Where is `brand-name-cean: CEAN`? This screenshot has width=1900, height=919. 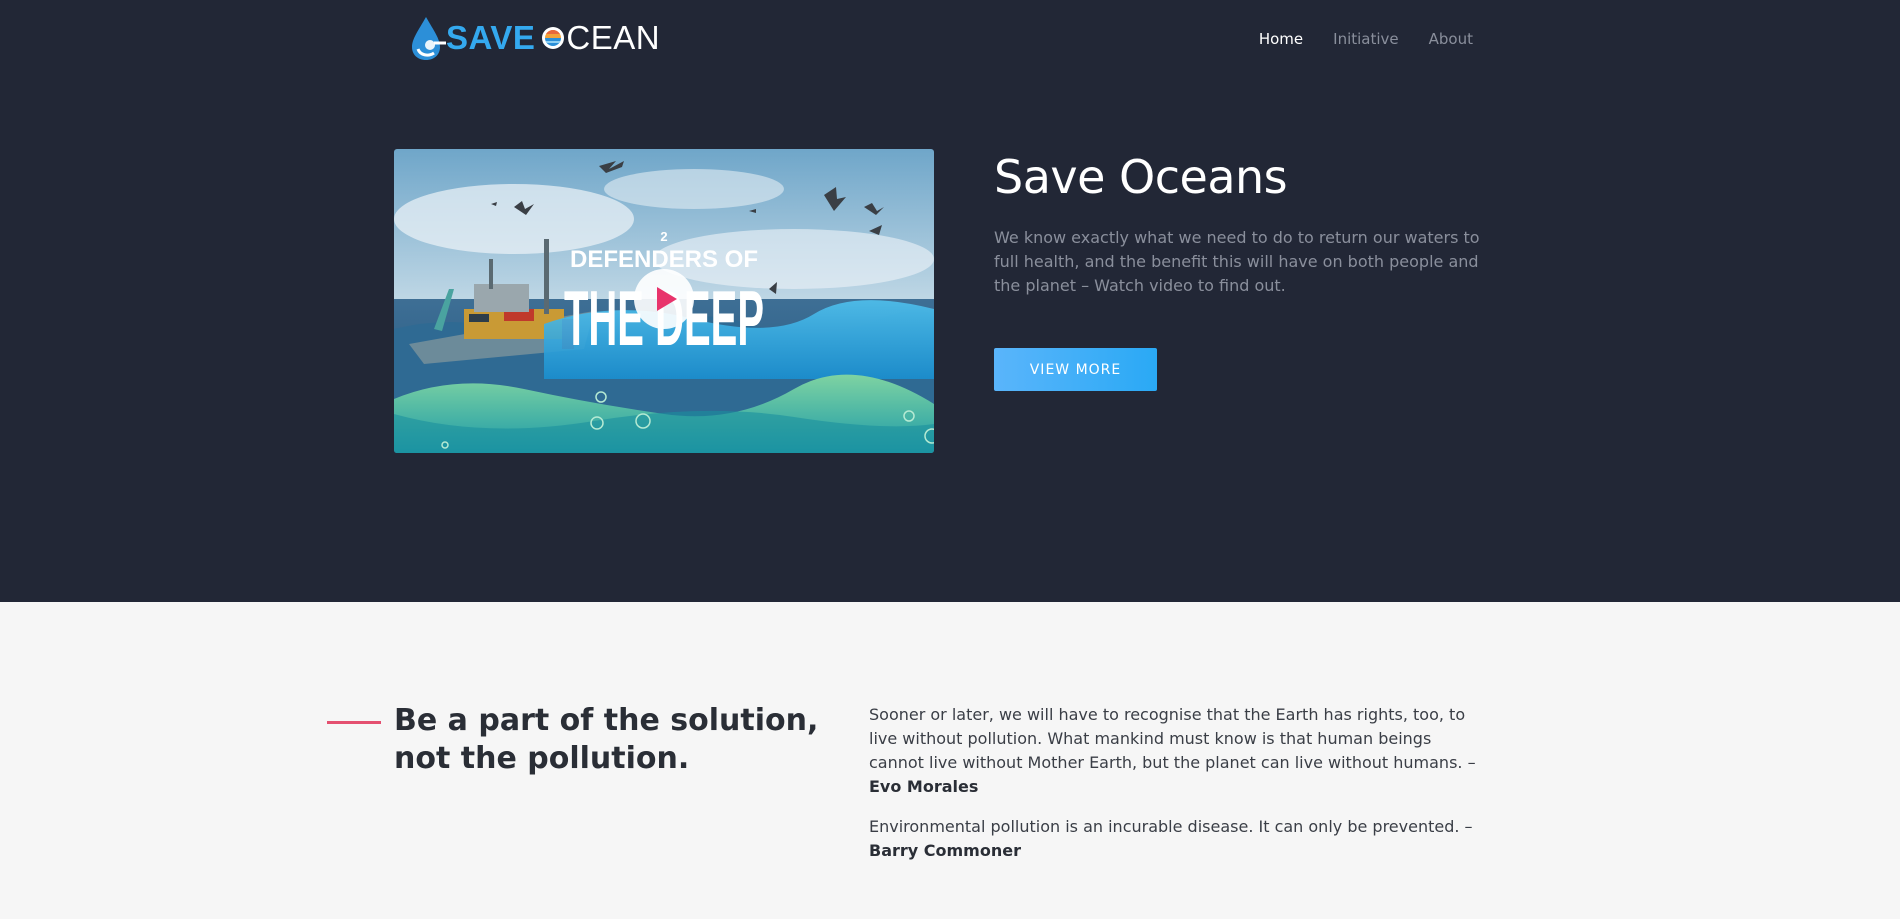 brand-name-cean: CEAN is located at coordinates (613, 37).